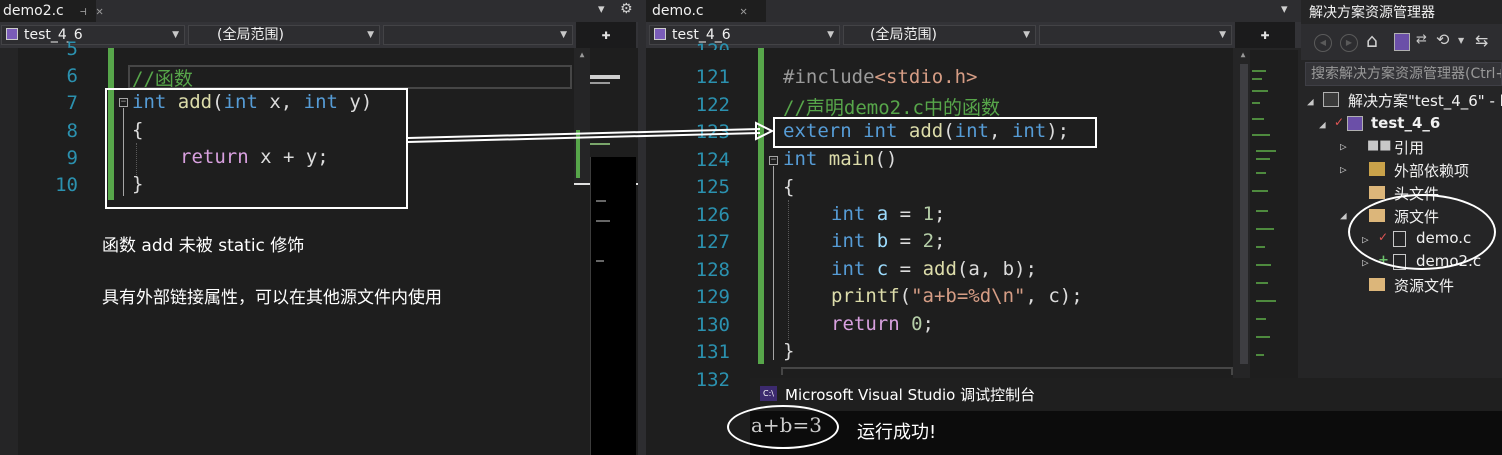 The image size is (1502, 455). Describe the element at coordinates (1461, 40) in the screenshot. I see `chevron-down-icon: ▼` at that location.